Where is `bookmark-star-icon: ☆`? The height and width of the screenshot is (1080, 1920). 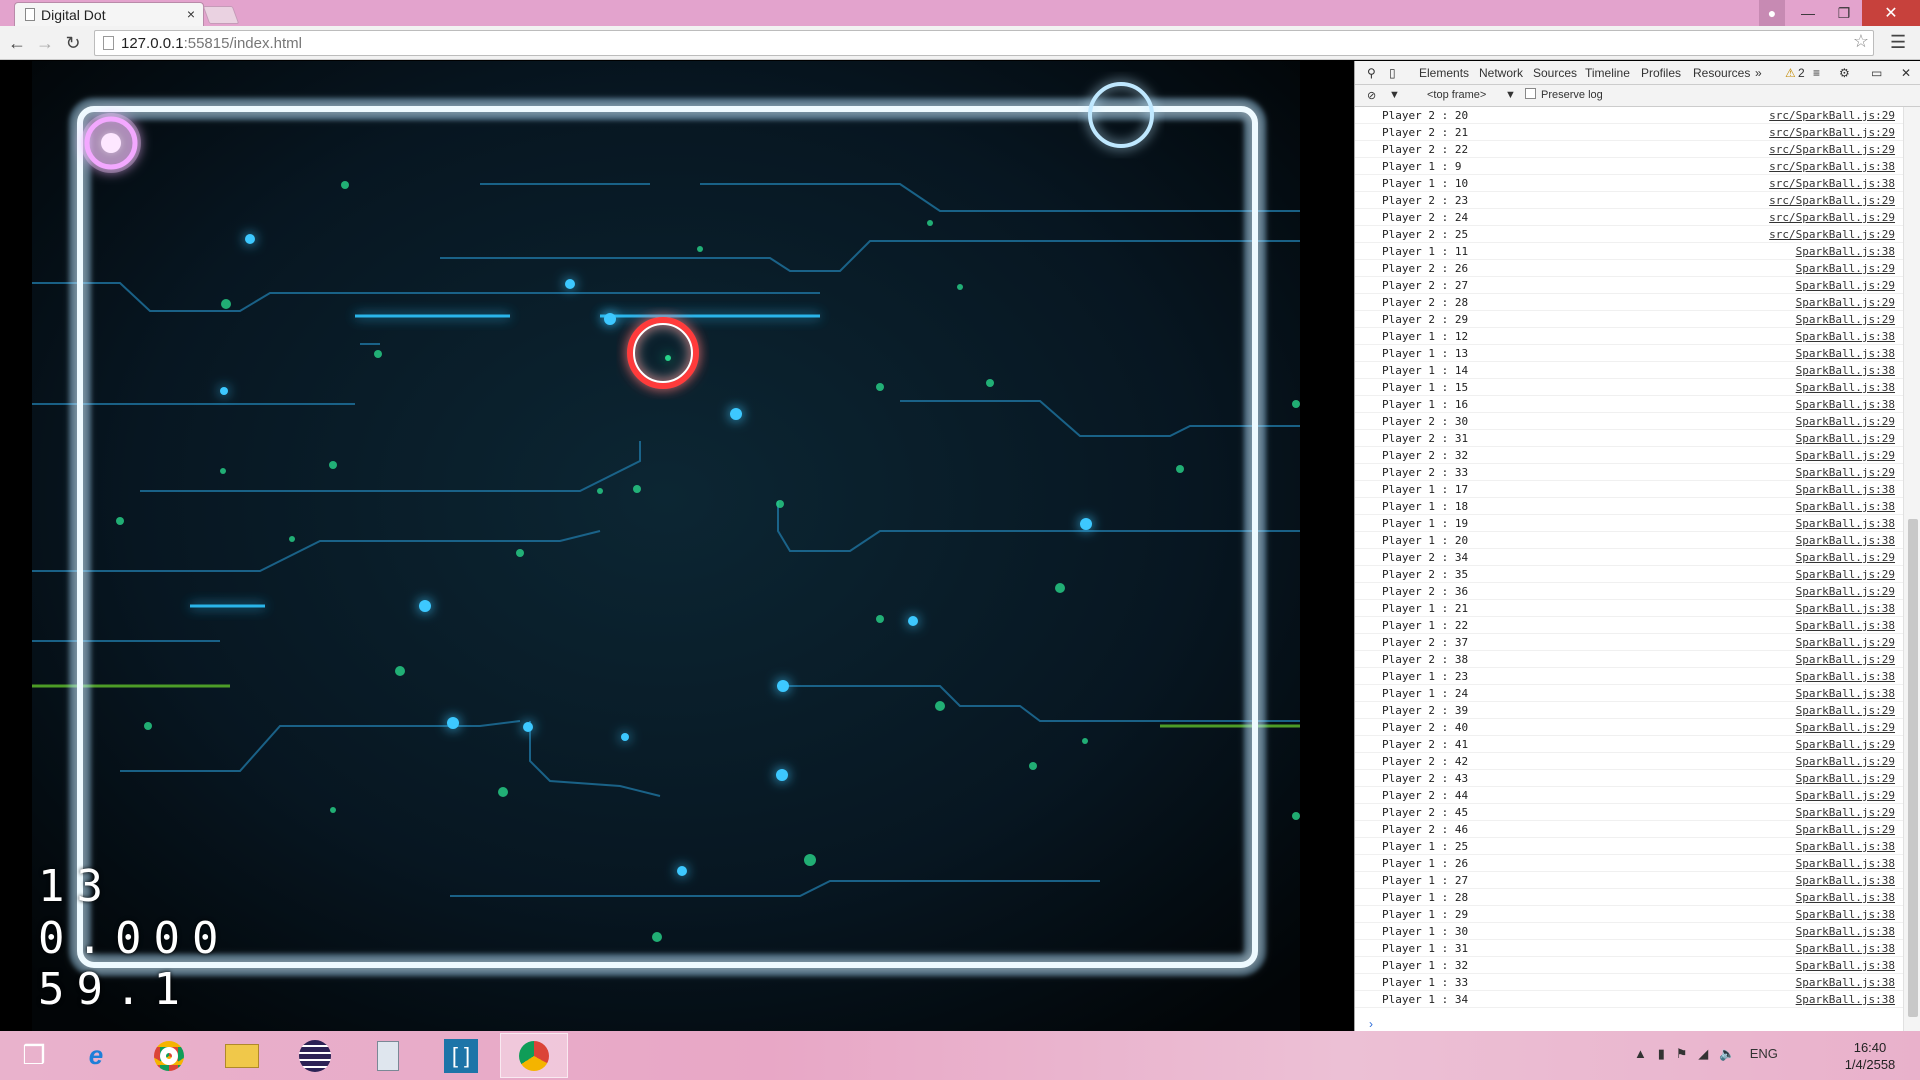
bookmark-star-icon: ☆ is located at coordinates (1861, 41).